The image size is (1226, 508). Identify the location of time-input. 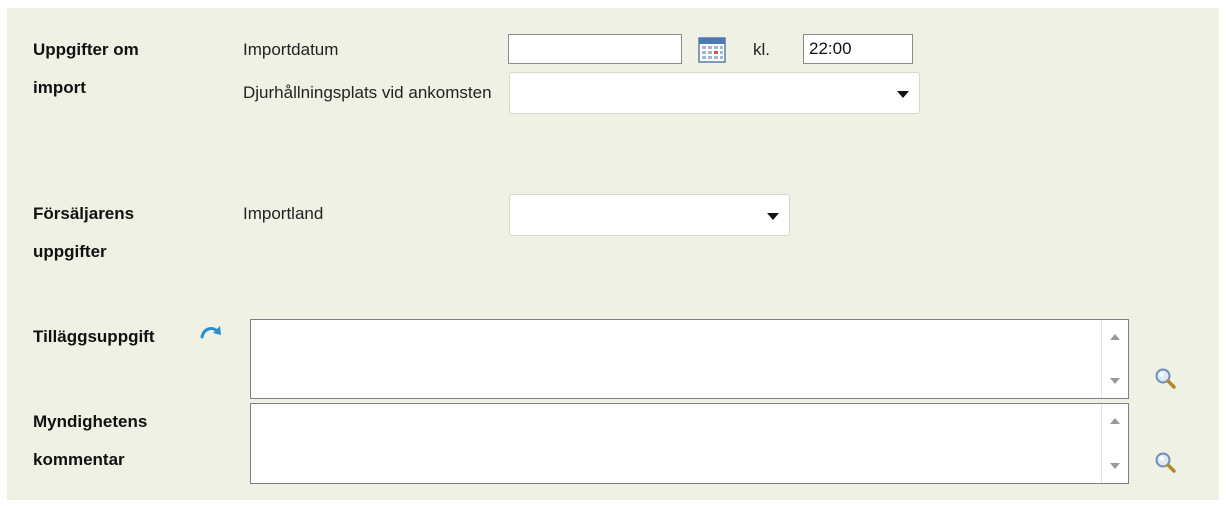
(858, 49).